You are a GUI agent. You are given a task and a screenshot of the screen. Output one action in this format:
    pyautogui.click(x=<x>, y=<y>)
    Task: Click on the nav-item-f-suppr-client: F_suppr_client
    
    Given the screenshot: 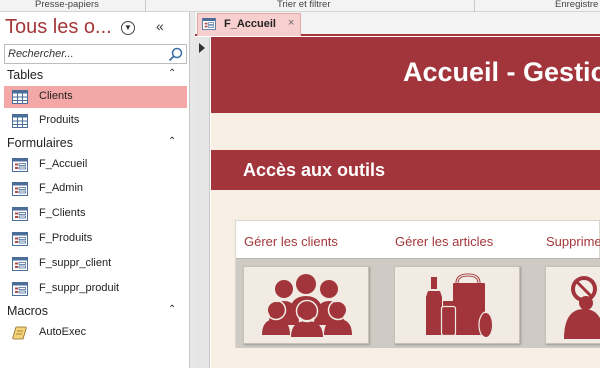 What is the action you would take?
    pyautogui.click(x=95, y=264)
    